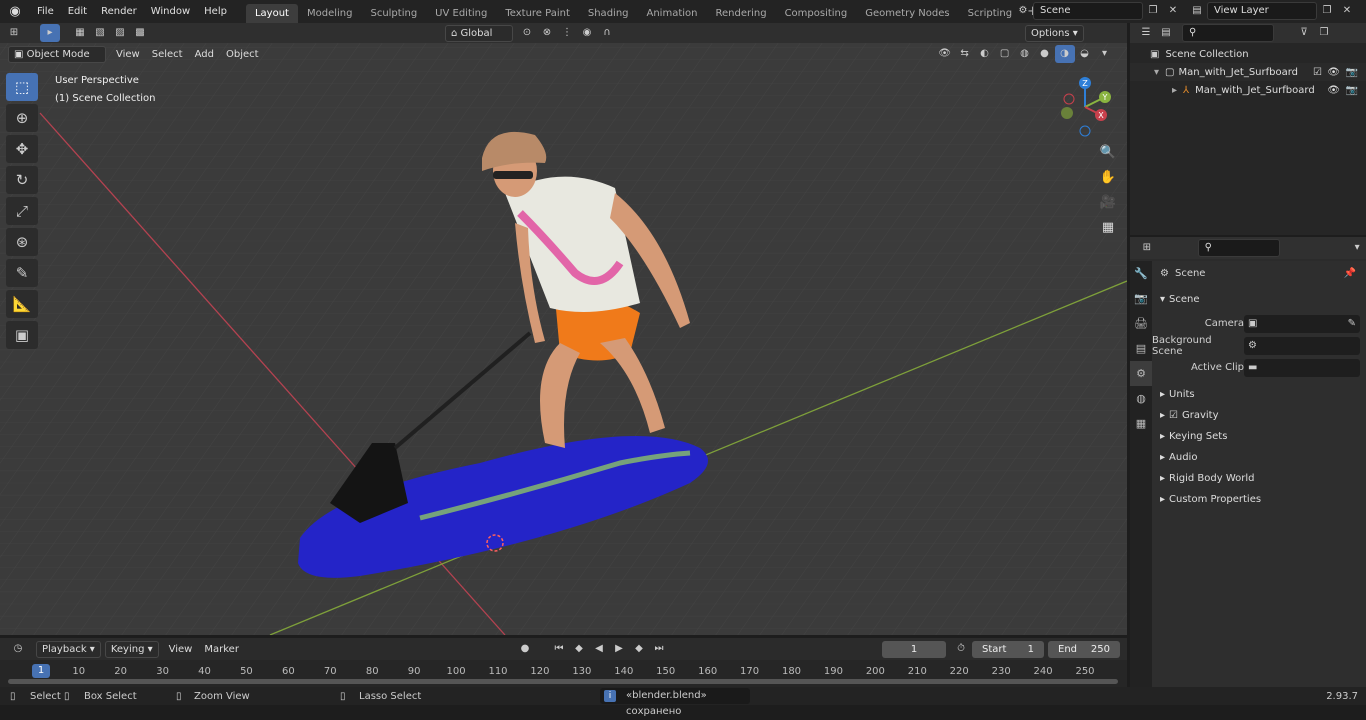 The image size is (1366, 720). I want to click on new-collection-icon: ❐, so click(1324, 33).